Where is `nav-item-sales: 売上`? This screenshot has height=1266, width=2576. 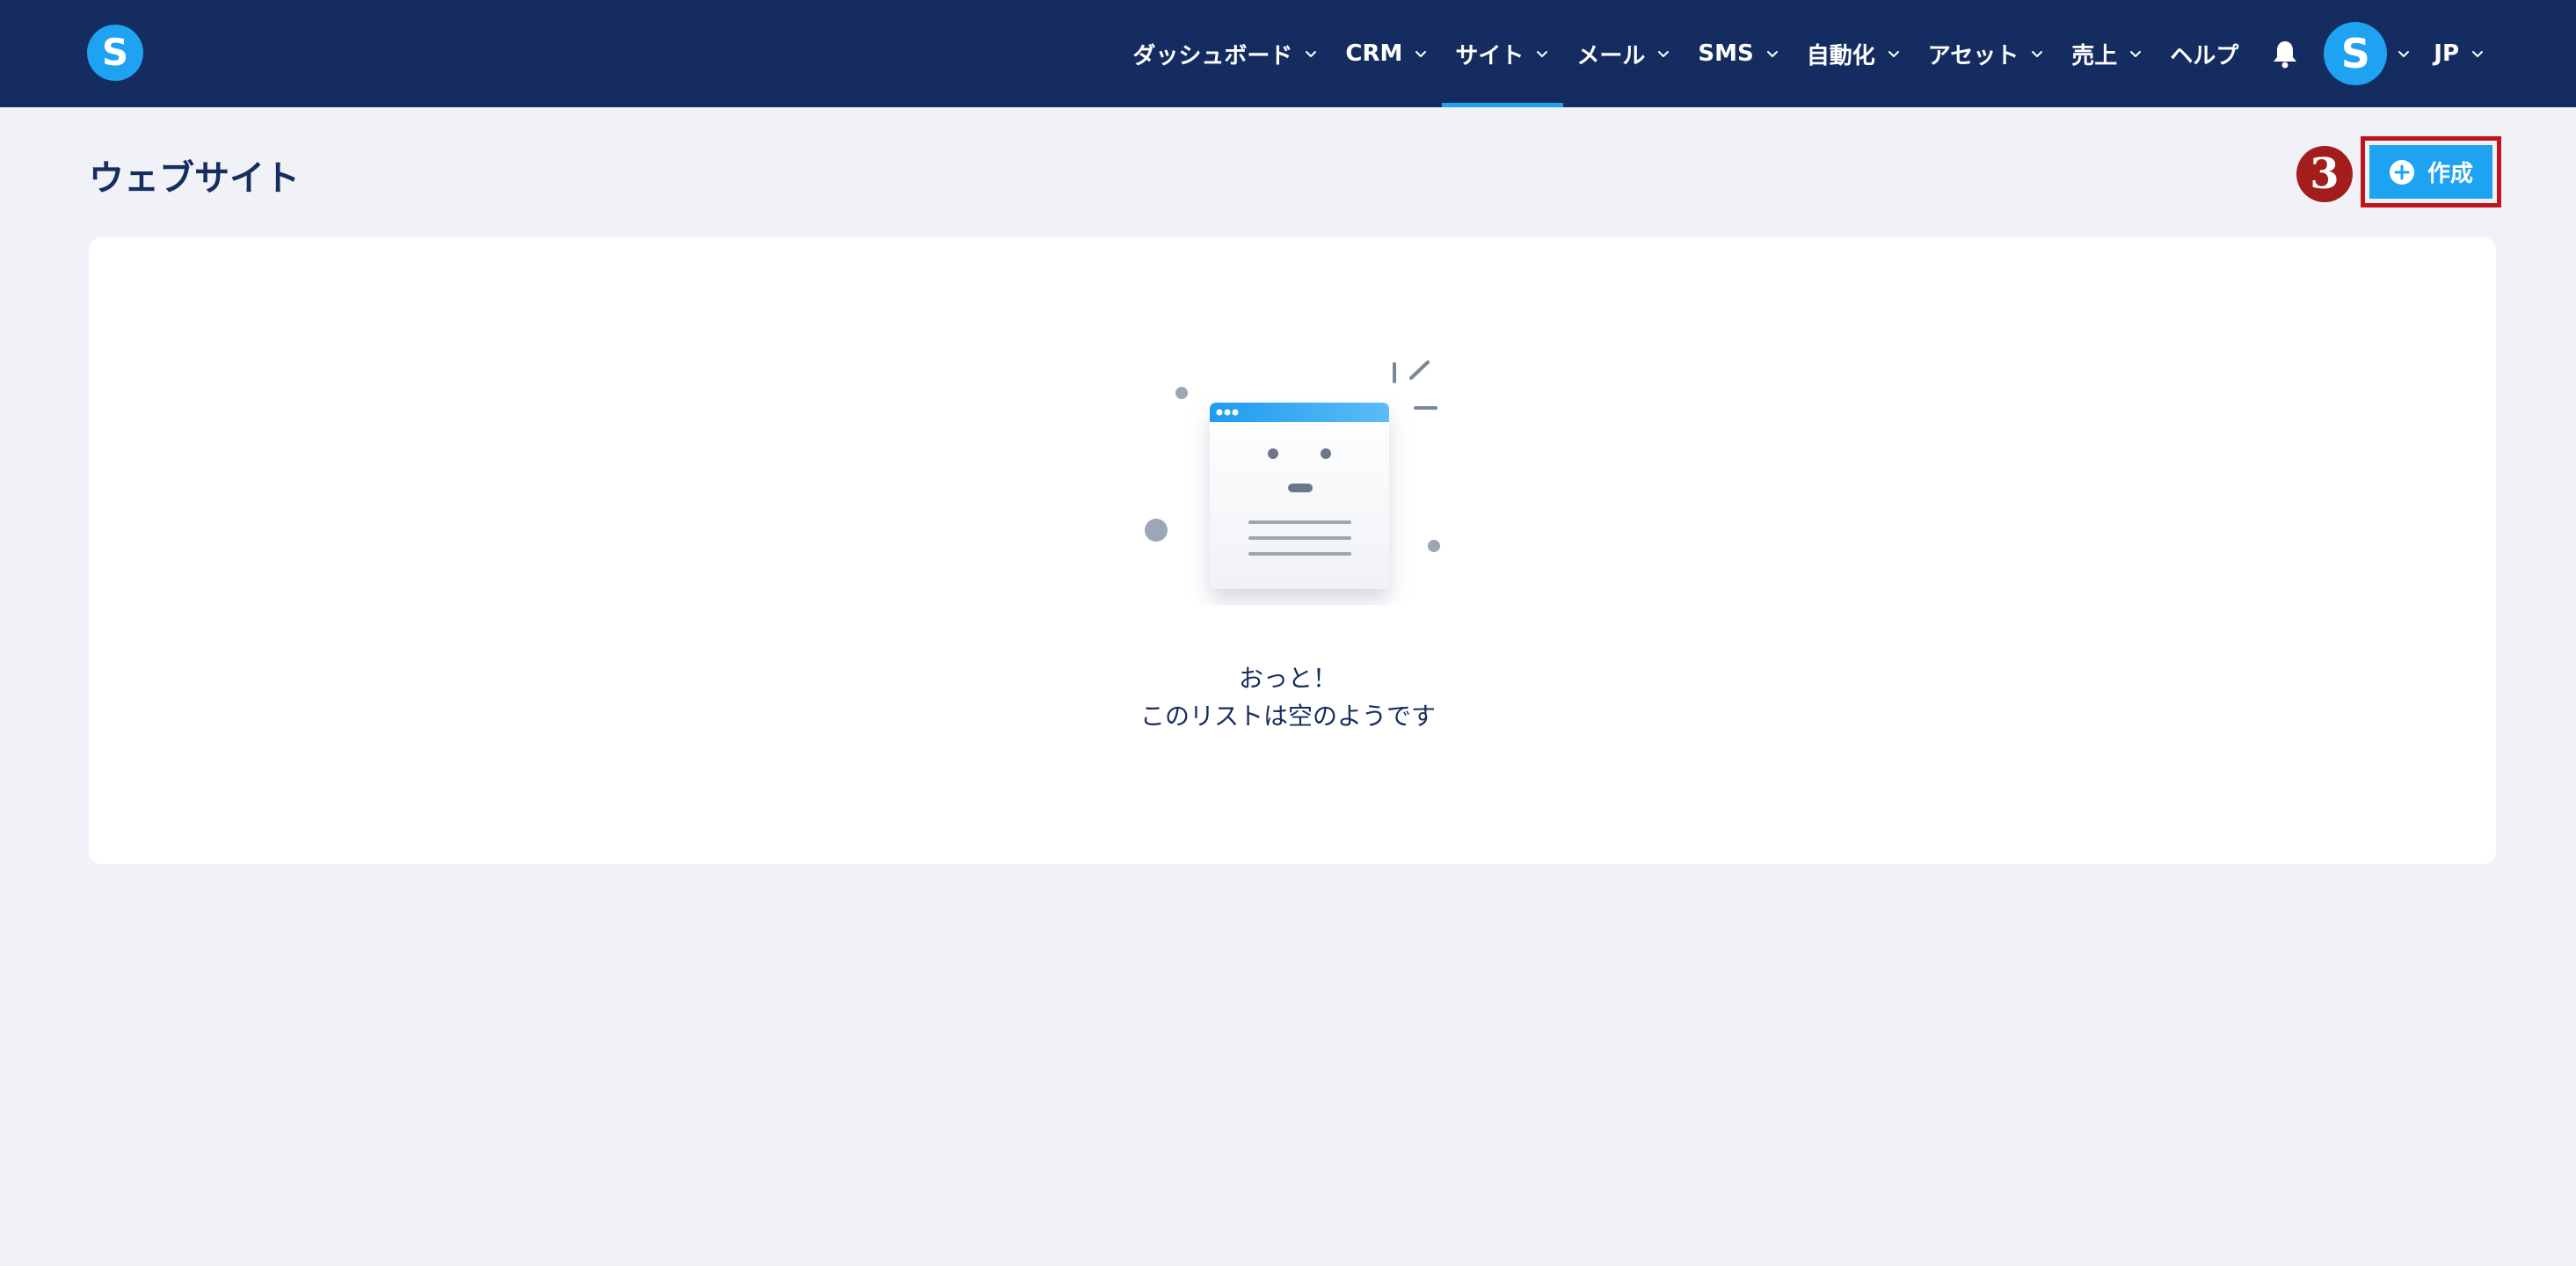
nav-item-sales: 売上 is located at coordinates (2107, 53).